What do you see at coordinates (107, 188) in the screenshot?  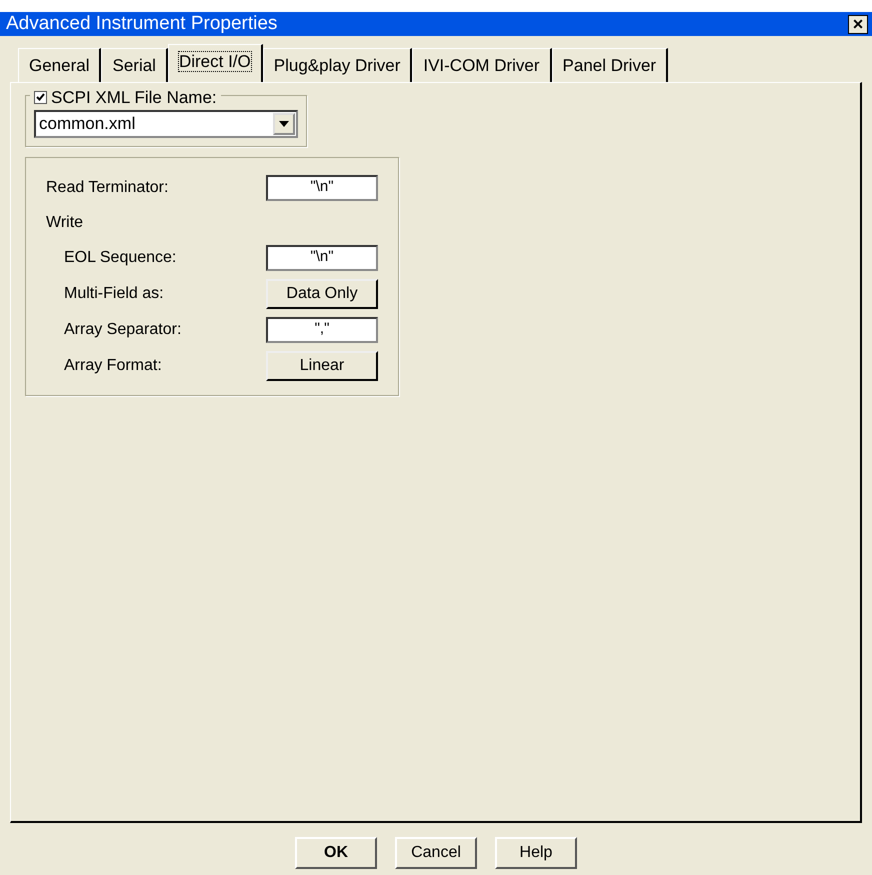 I see `setting-label: Read Terminator:` at bounding box center [107, 188].